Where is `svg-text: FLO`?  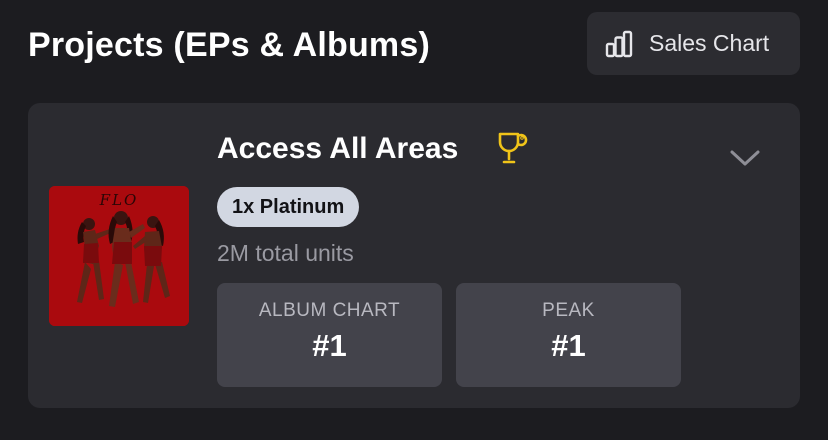
svg-text: FLO is located at coordinates (119, 200).